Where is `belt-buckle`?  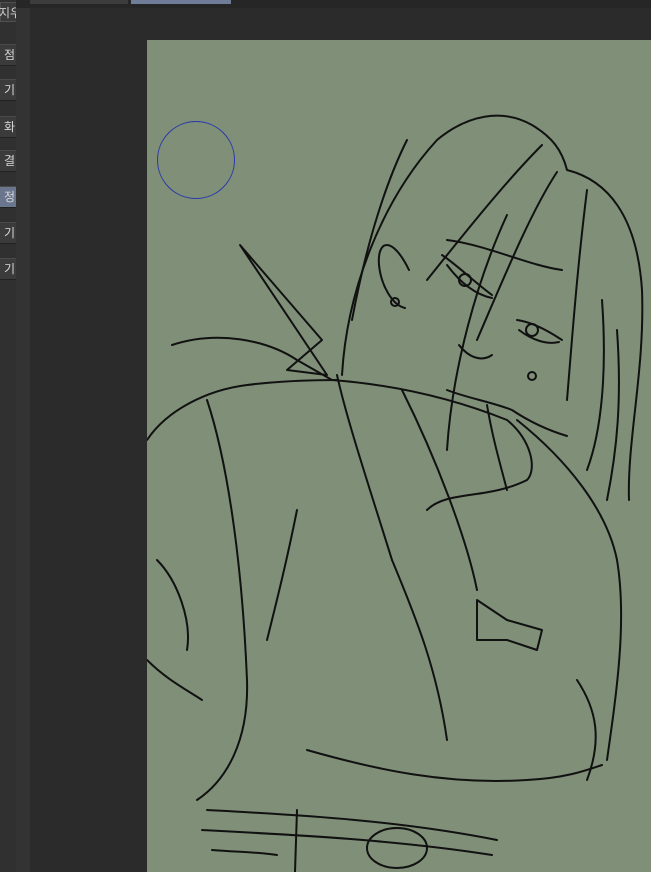 belt-buckle is located at coordinates (397, 848).